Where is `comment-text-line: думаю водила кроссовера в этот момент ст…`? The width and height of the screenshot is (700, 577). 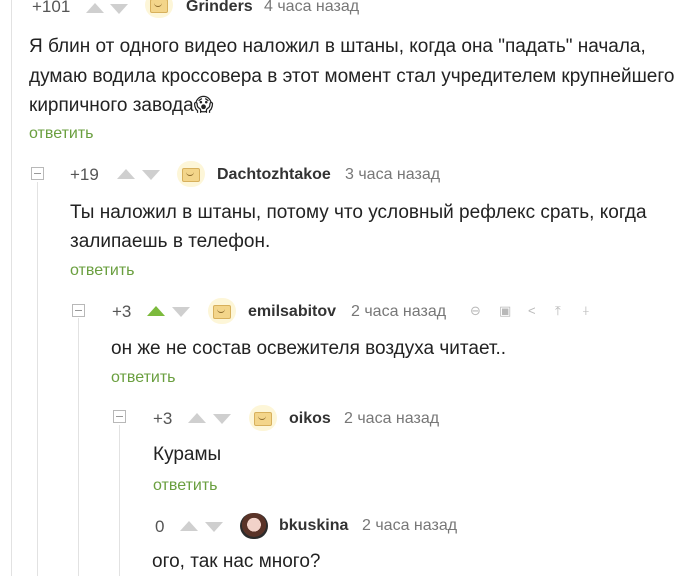
comment-text-line: думаю водила кроссовера в этот момент ст… is located at coordinates (352, 76).